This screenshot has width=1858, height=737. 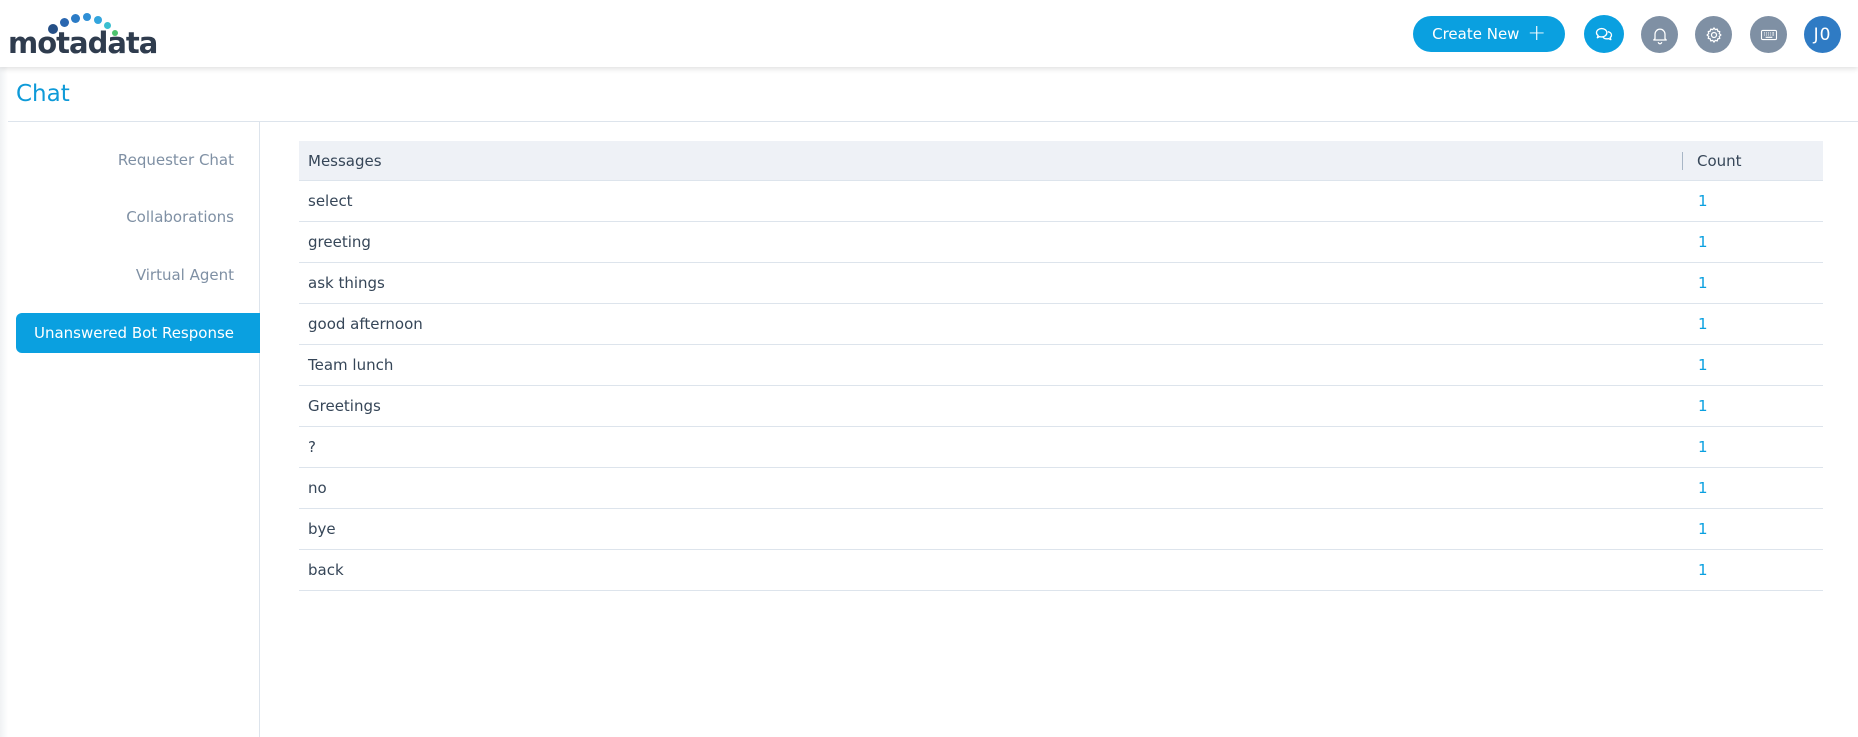 I want to click on table-header: Messages Count, so click(x=1061, y=161).